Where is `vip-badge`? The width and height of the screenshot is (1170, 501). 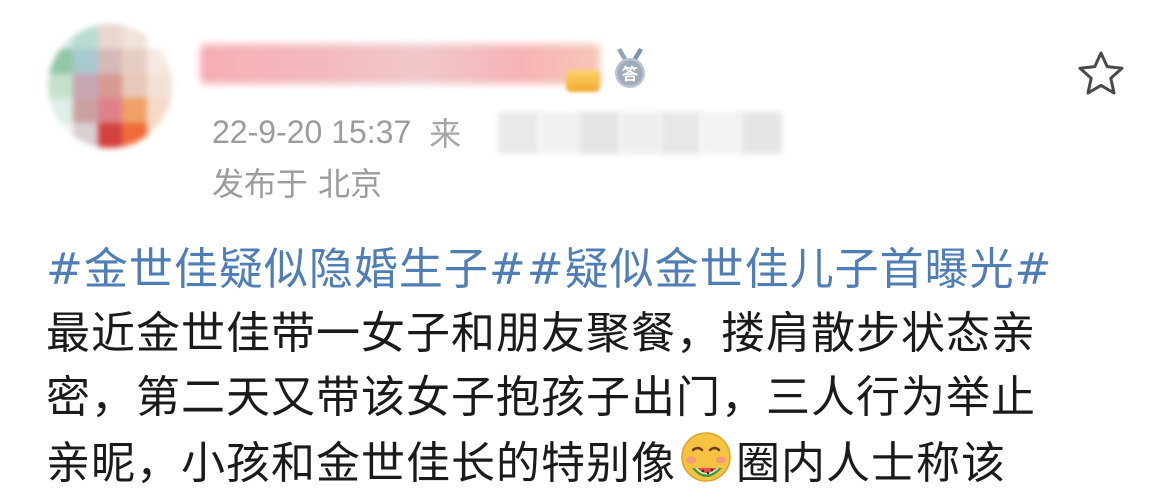 vip-badge is located at coordinates (583, 81).